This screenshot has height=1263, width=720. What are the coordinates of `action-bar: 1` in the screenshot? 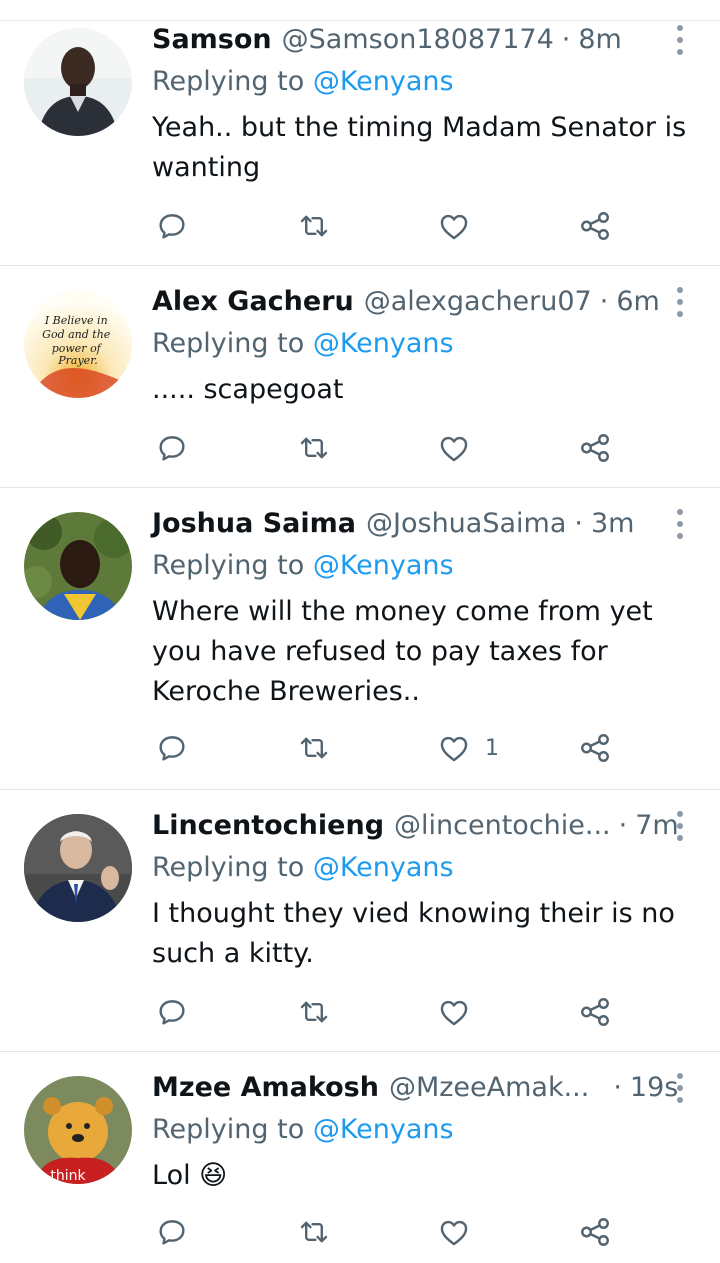 It's located at (360, 748).